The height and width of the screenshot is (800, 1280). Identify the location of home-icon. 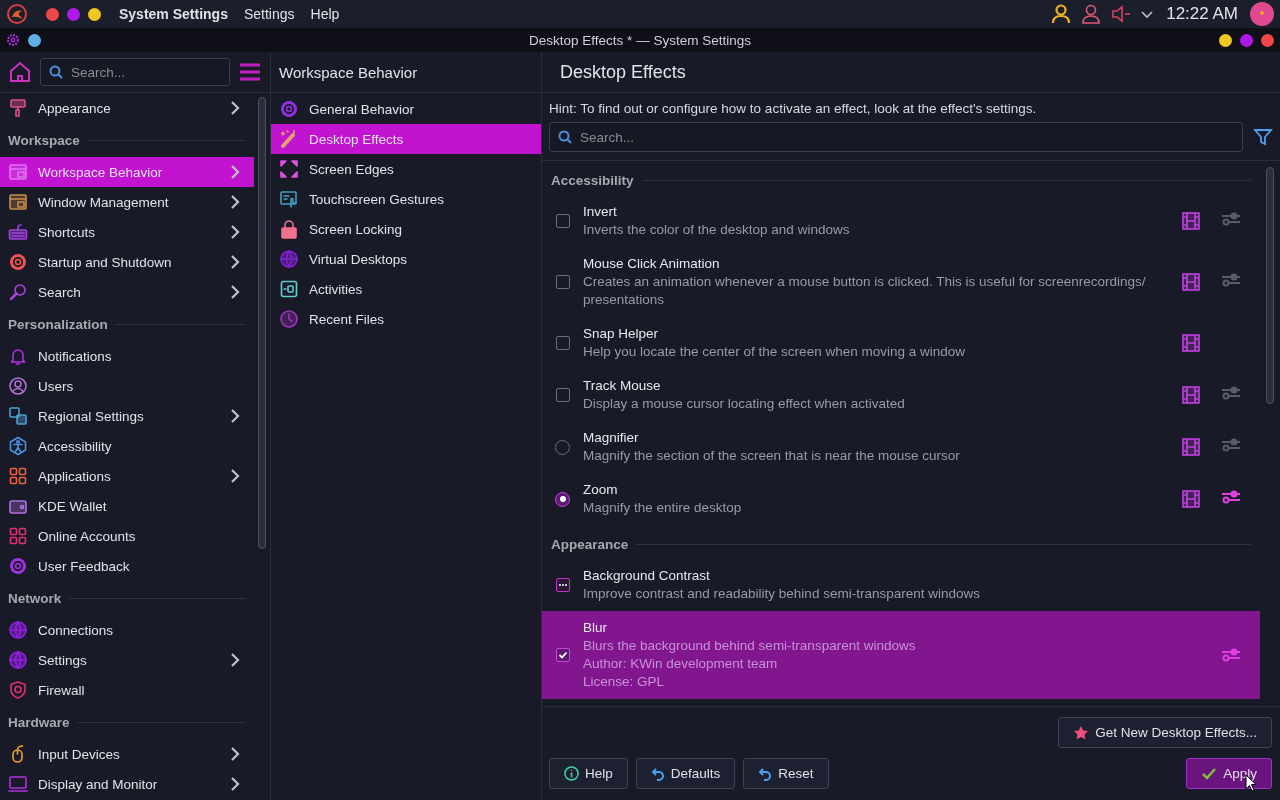
(20, 72).